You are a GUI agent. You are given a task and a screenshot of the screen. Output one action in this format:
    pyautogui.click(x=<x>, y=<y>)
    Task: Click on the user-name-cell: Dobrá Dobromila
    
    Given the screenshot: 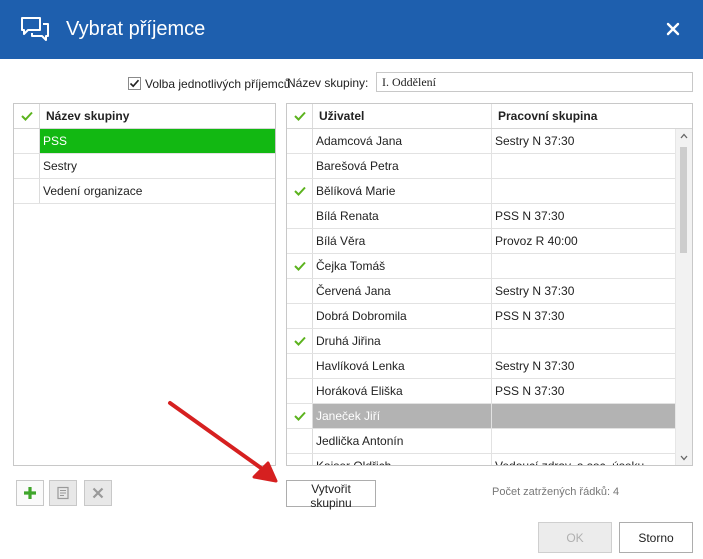 What is the action you would take?
    pyautogui.click(x=402, y=316)
    